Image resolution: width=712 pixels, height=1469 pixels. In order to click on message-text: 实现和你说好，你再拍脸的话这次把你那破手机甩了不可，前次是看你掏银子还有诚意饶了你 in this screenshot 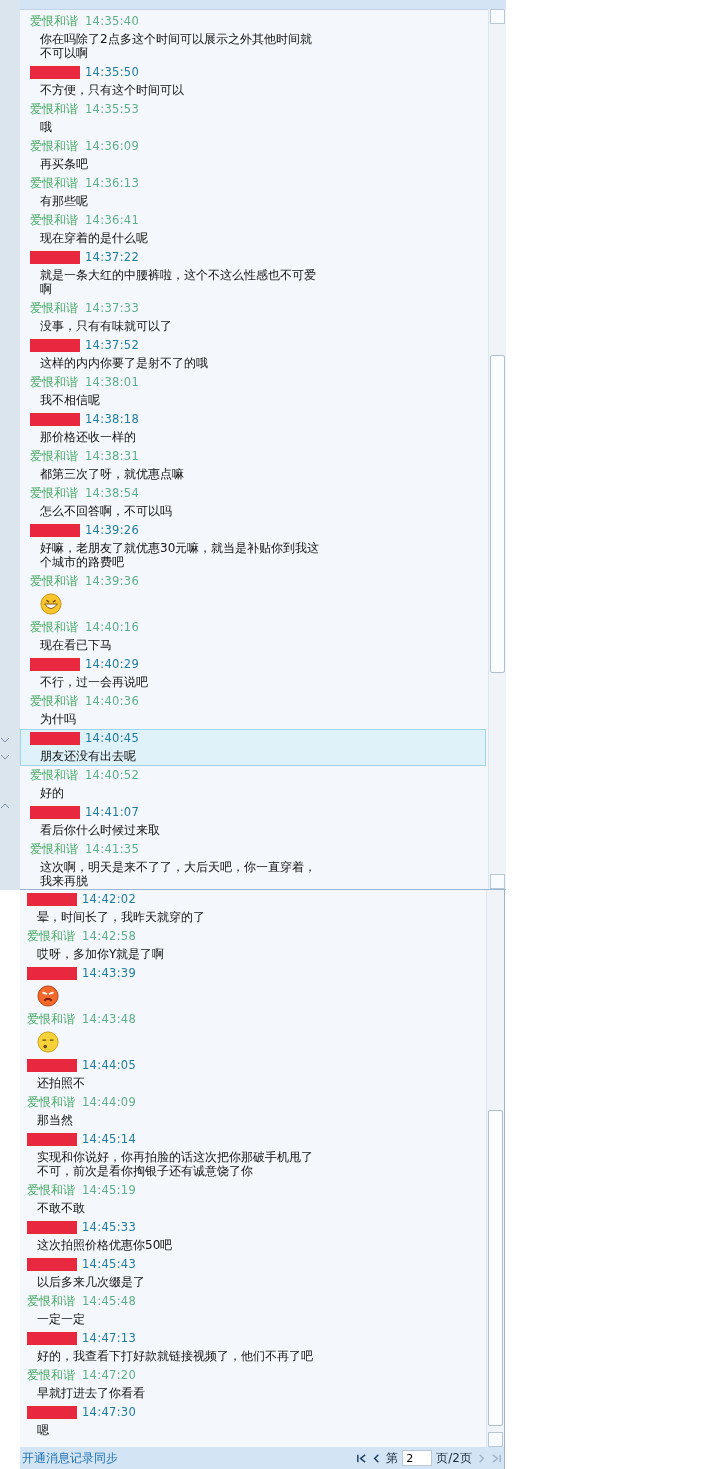, I will do `click(175, 1164)`.